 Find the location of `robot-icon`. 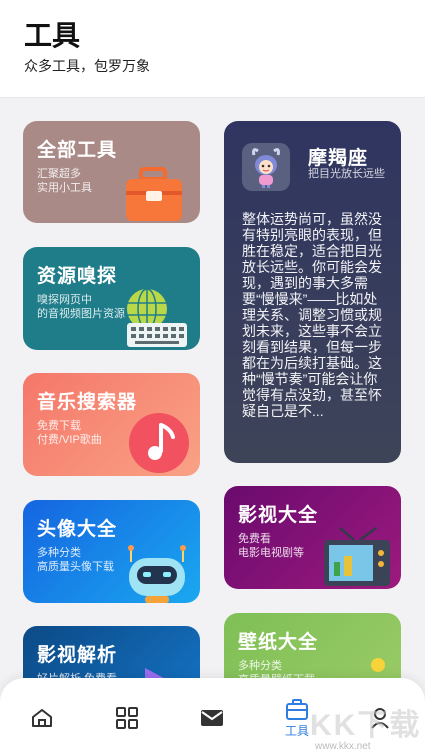

robot-icon is located at coordinates (157, 574).